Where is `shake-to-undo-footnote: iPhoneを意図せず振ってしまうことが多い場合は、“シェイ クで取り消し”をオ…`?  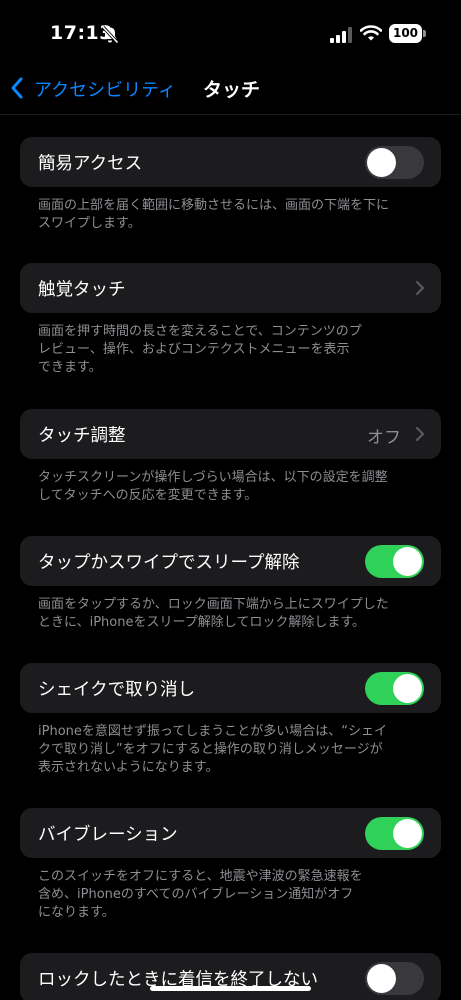 shake-to-undo-footnote: iPhoneを意図せず振ってしまうことが多い場合は、“シェイ クで取り消し”をオ… is located at coordinates (233, 750).